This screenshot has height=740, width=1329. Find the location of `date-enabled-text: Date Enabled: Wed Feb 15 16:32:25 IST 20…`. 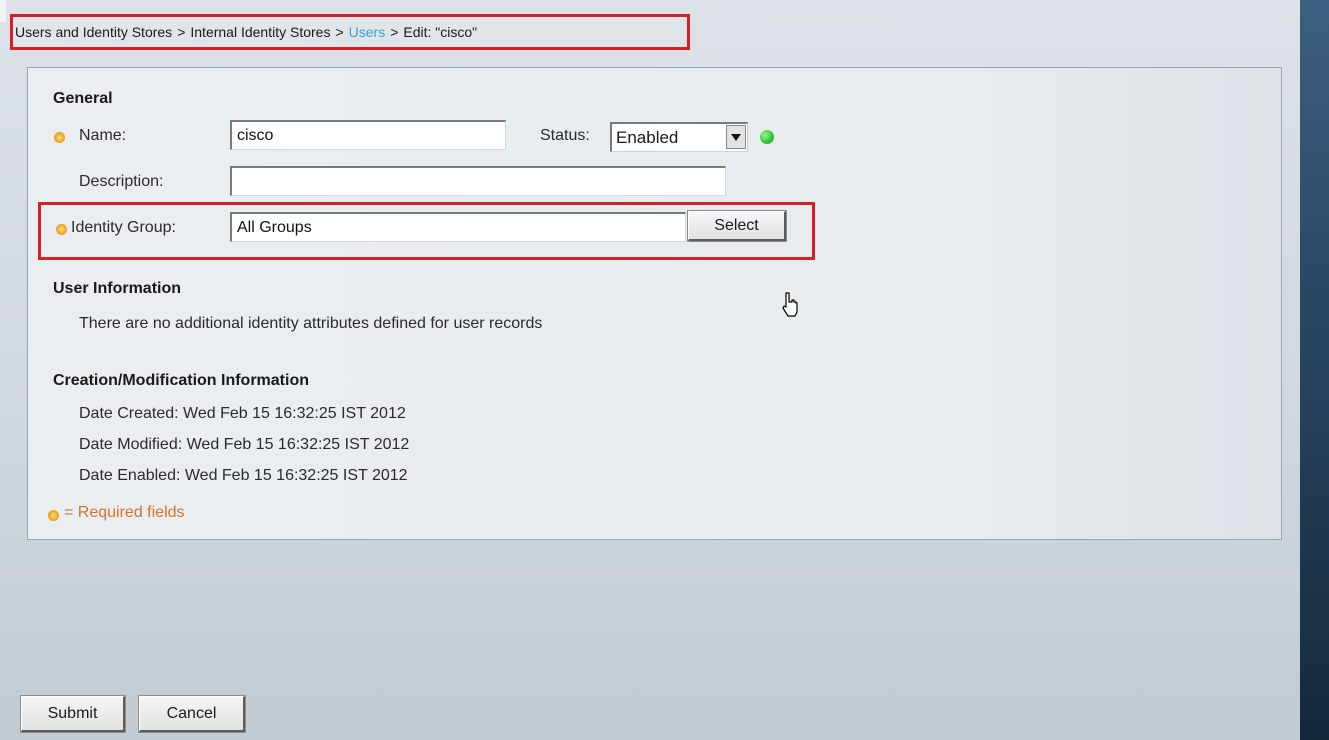

date-enabled-text: Date Enabled: Wed Feb 15 16:32:25 IST 20… is located at coordinates (243, 475).